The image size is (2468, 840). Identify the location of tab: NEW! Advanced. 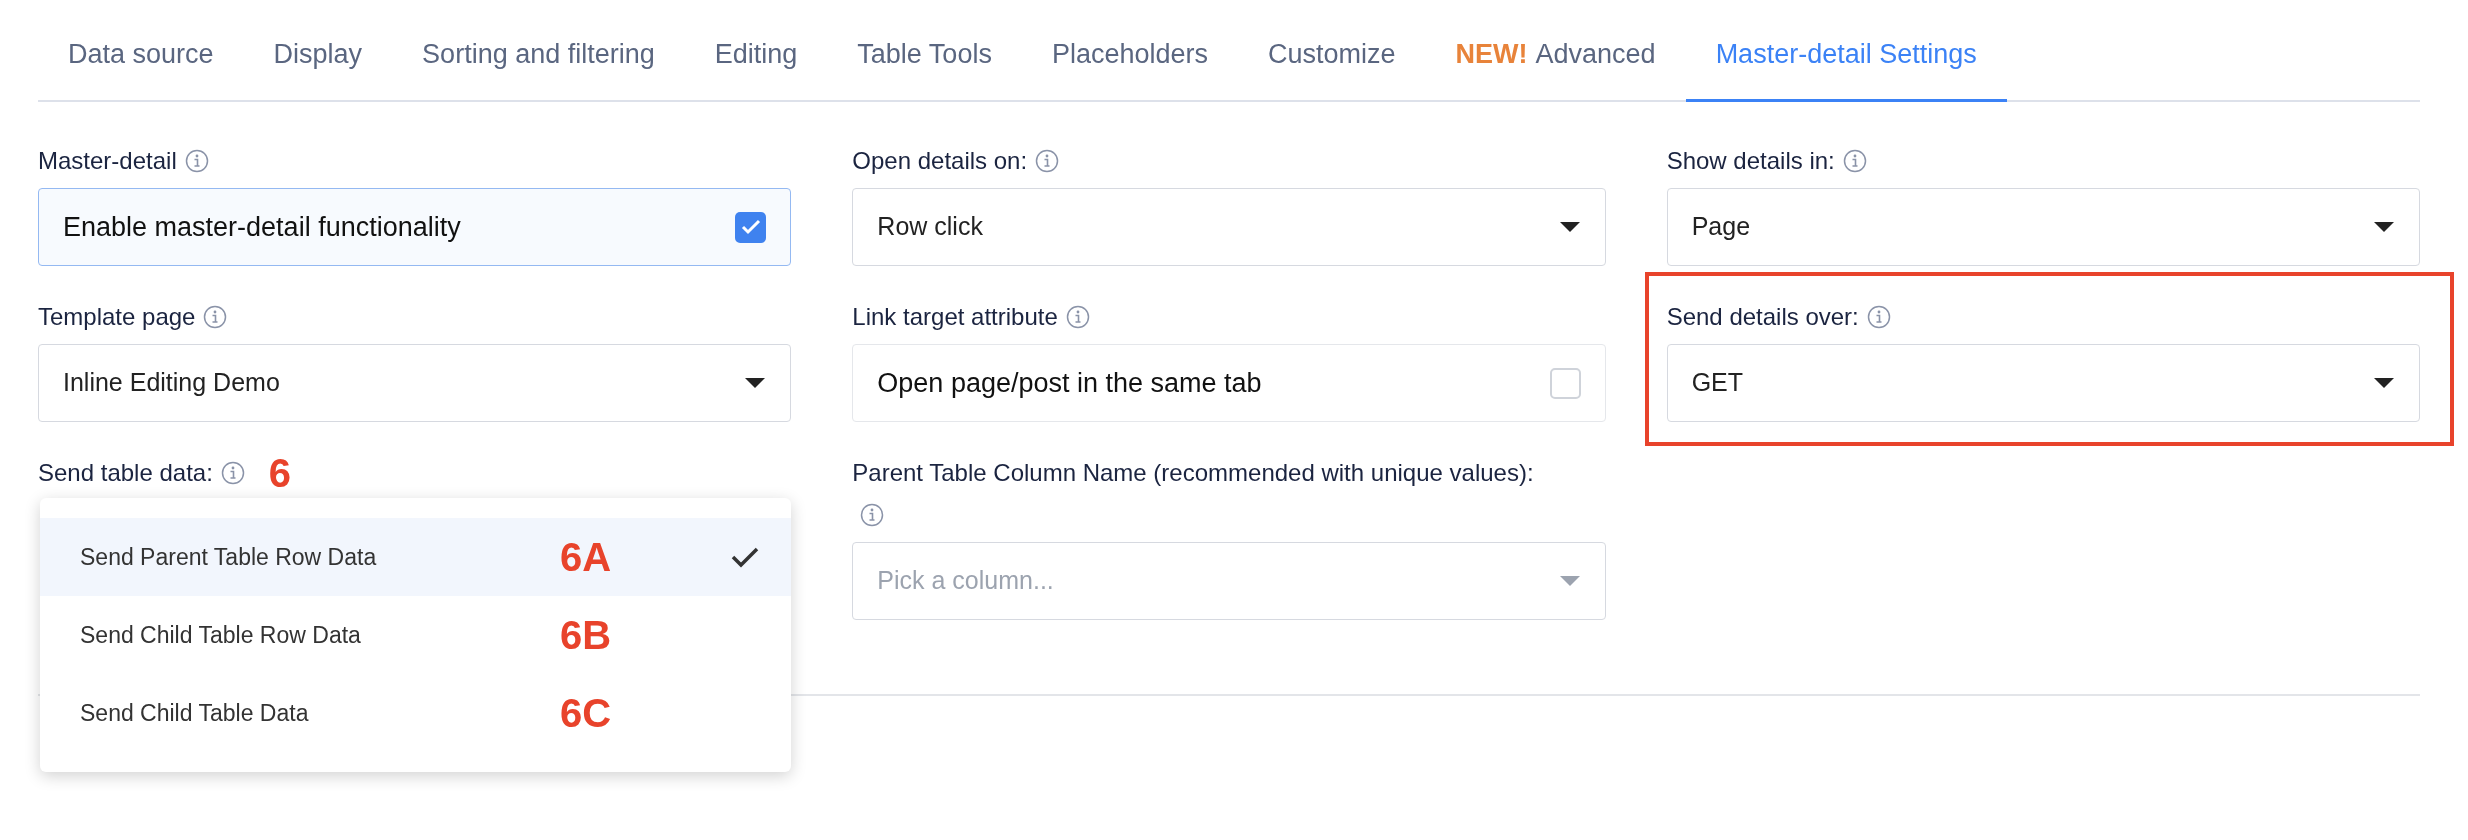
(1555, 56).